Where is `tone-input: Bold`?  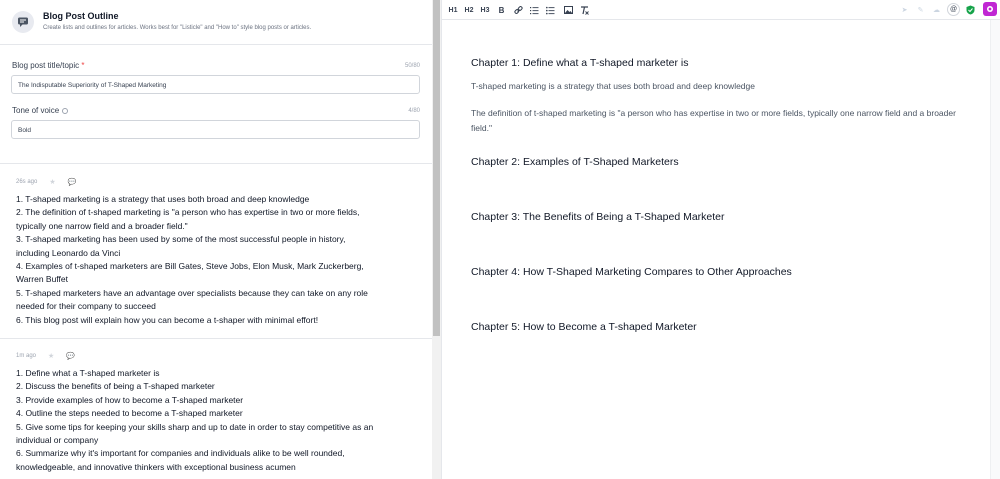
tone-input: Bold is located at coordinates (215, 129).